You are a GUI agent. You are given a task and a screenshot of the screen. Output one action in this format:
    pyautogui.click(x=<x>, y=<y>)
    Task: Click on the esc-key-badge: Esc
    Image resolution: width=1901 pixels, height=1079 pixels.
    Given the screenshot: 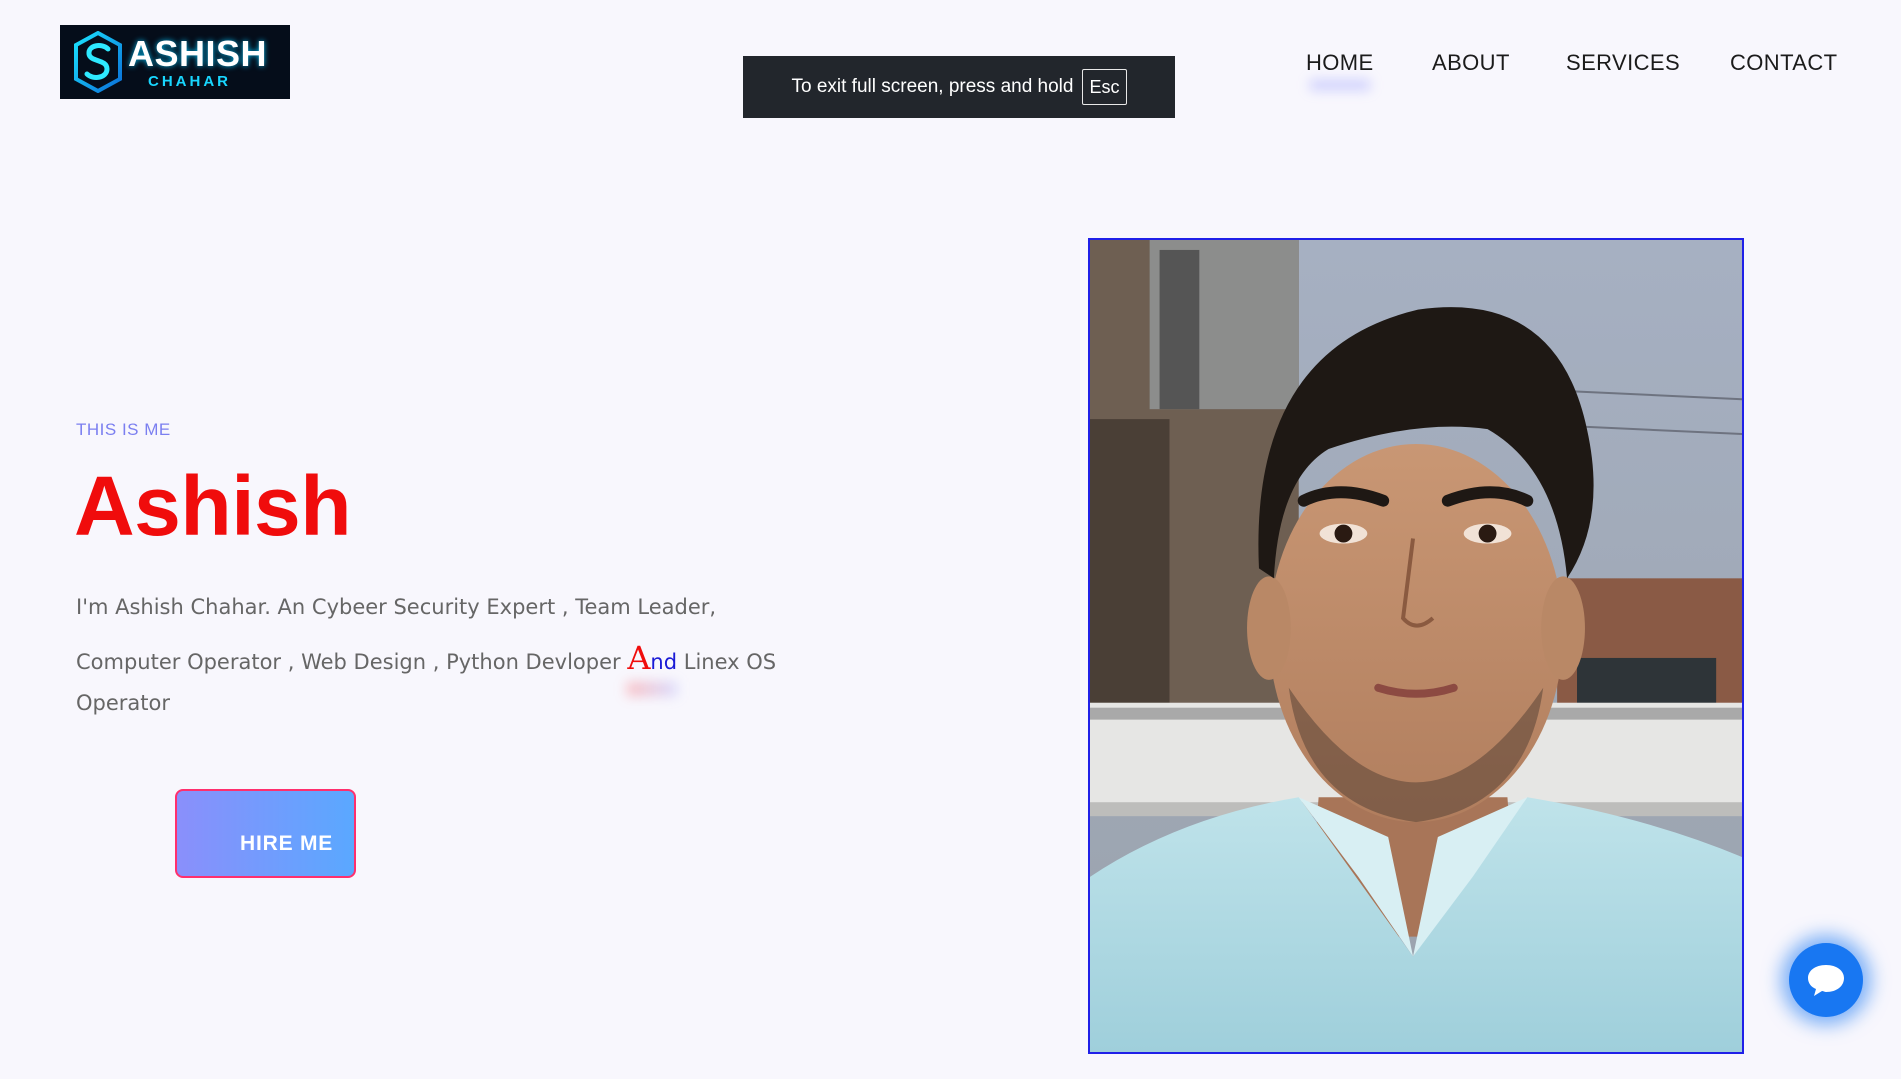 What is the action you would take?
    pyautogui.click(x=1104, y=87)
    